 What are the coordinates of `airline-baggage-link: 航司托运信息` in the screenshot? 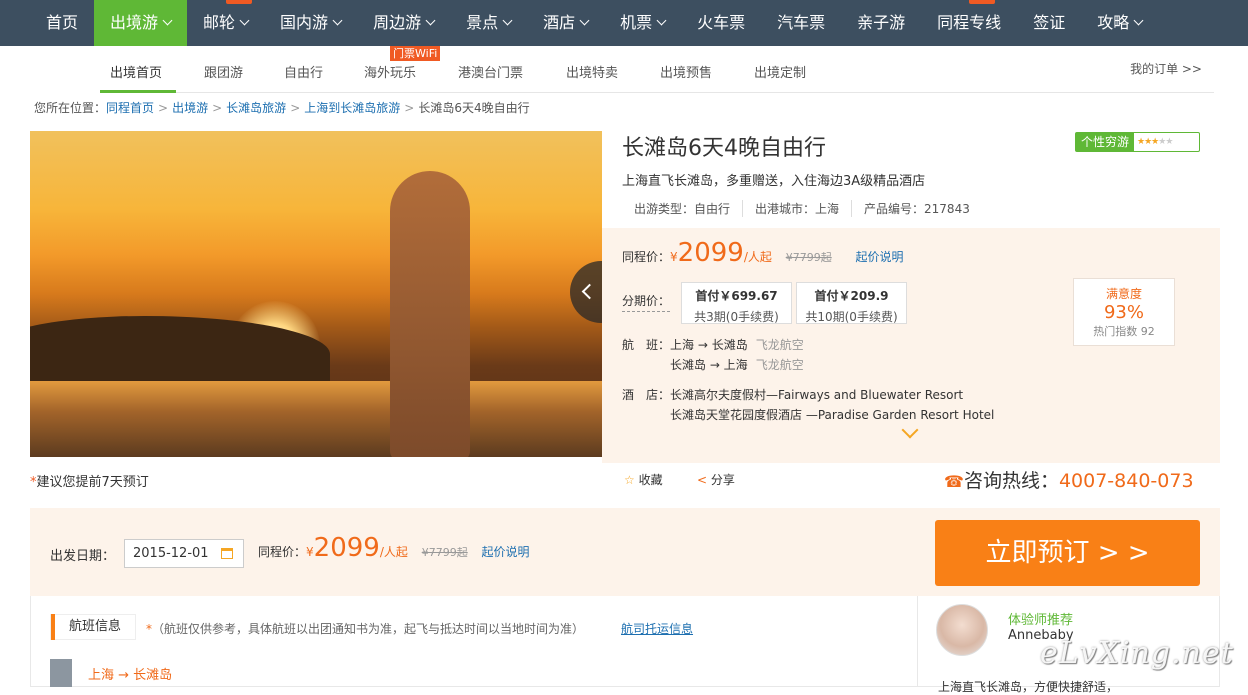 It's located at (657, 628).